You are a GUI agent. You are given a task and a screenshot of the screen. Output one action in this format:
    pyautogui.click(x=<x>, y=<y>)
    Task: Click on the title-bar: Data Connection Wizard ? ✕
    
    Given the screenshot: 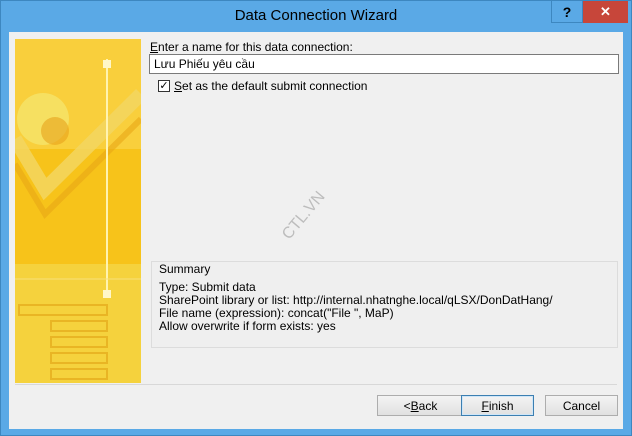 What is the action you would take?
    pyautogui.click(x=316, y=16)
    